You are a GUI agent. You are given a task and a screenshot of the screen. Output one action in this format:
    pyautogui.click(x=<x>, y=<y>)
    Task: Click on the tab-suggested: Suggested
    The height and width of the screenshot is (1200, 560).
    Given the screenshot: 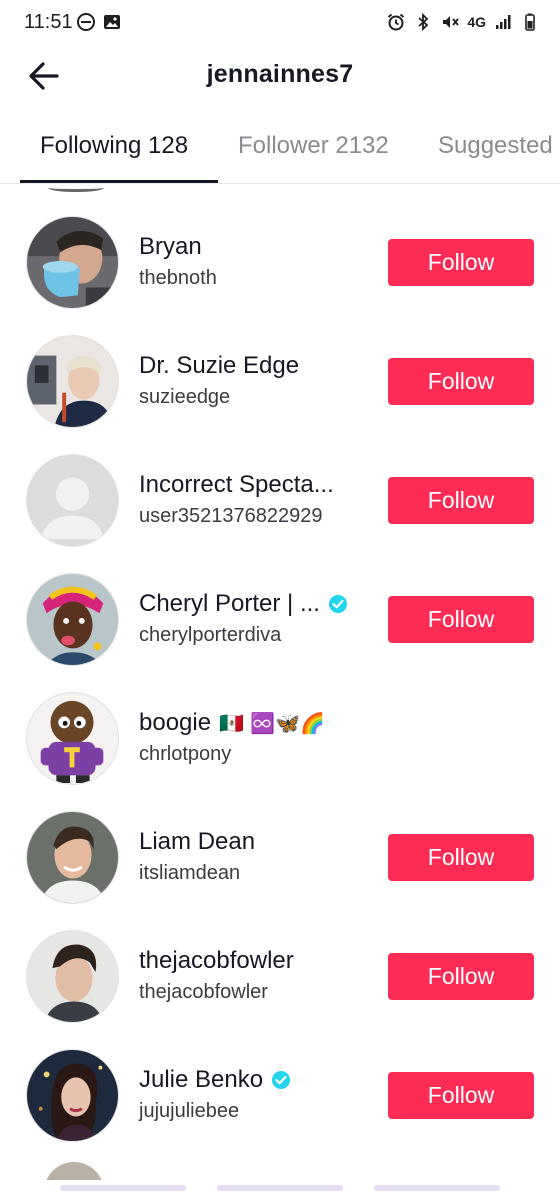 What is the action you would take?
    pyautogui.click(x=495, y=146)
    